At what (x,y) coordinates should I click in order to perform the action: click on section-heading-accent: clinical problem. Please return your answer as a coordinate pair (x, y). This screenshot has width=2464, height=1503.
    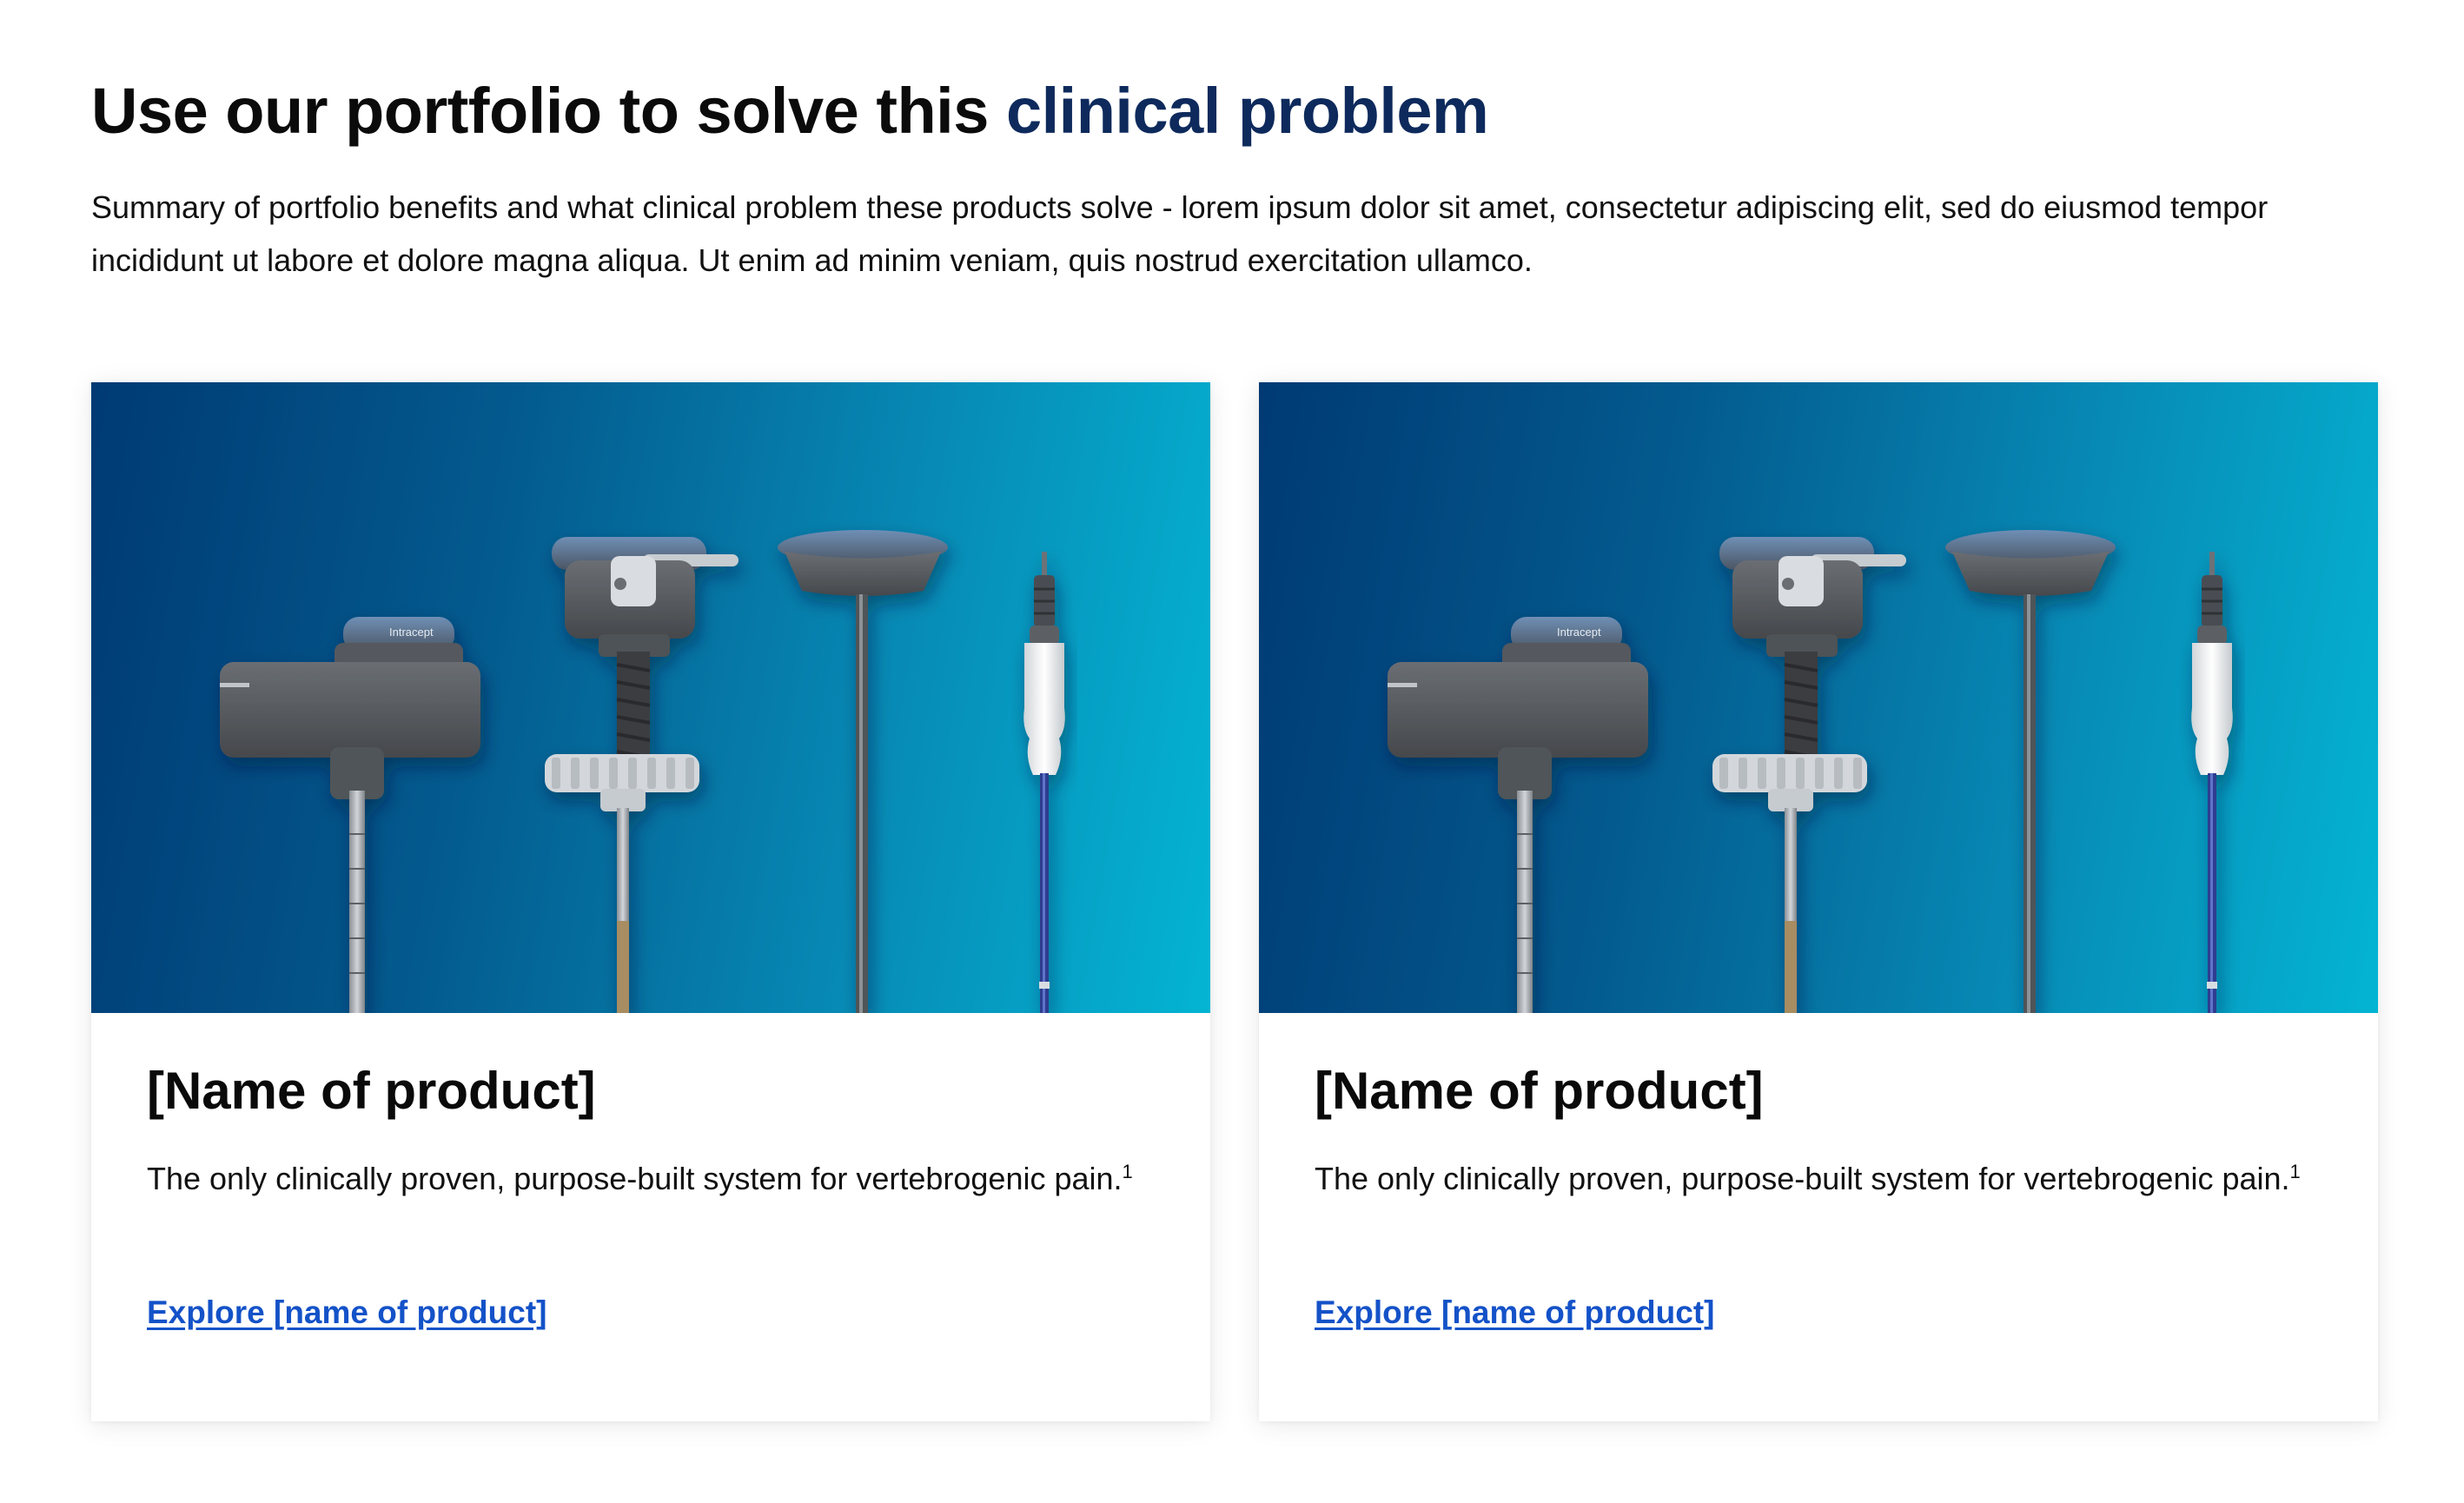
    Looking at the image, I should click on (1247, 111).